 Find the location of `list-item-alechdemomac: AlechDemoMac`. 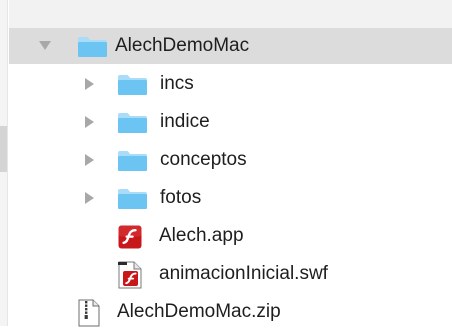

list-item-alechdemomac: AlechDemoMac is located at coordinates (230, 46).